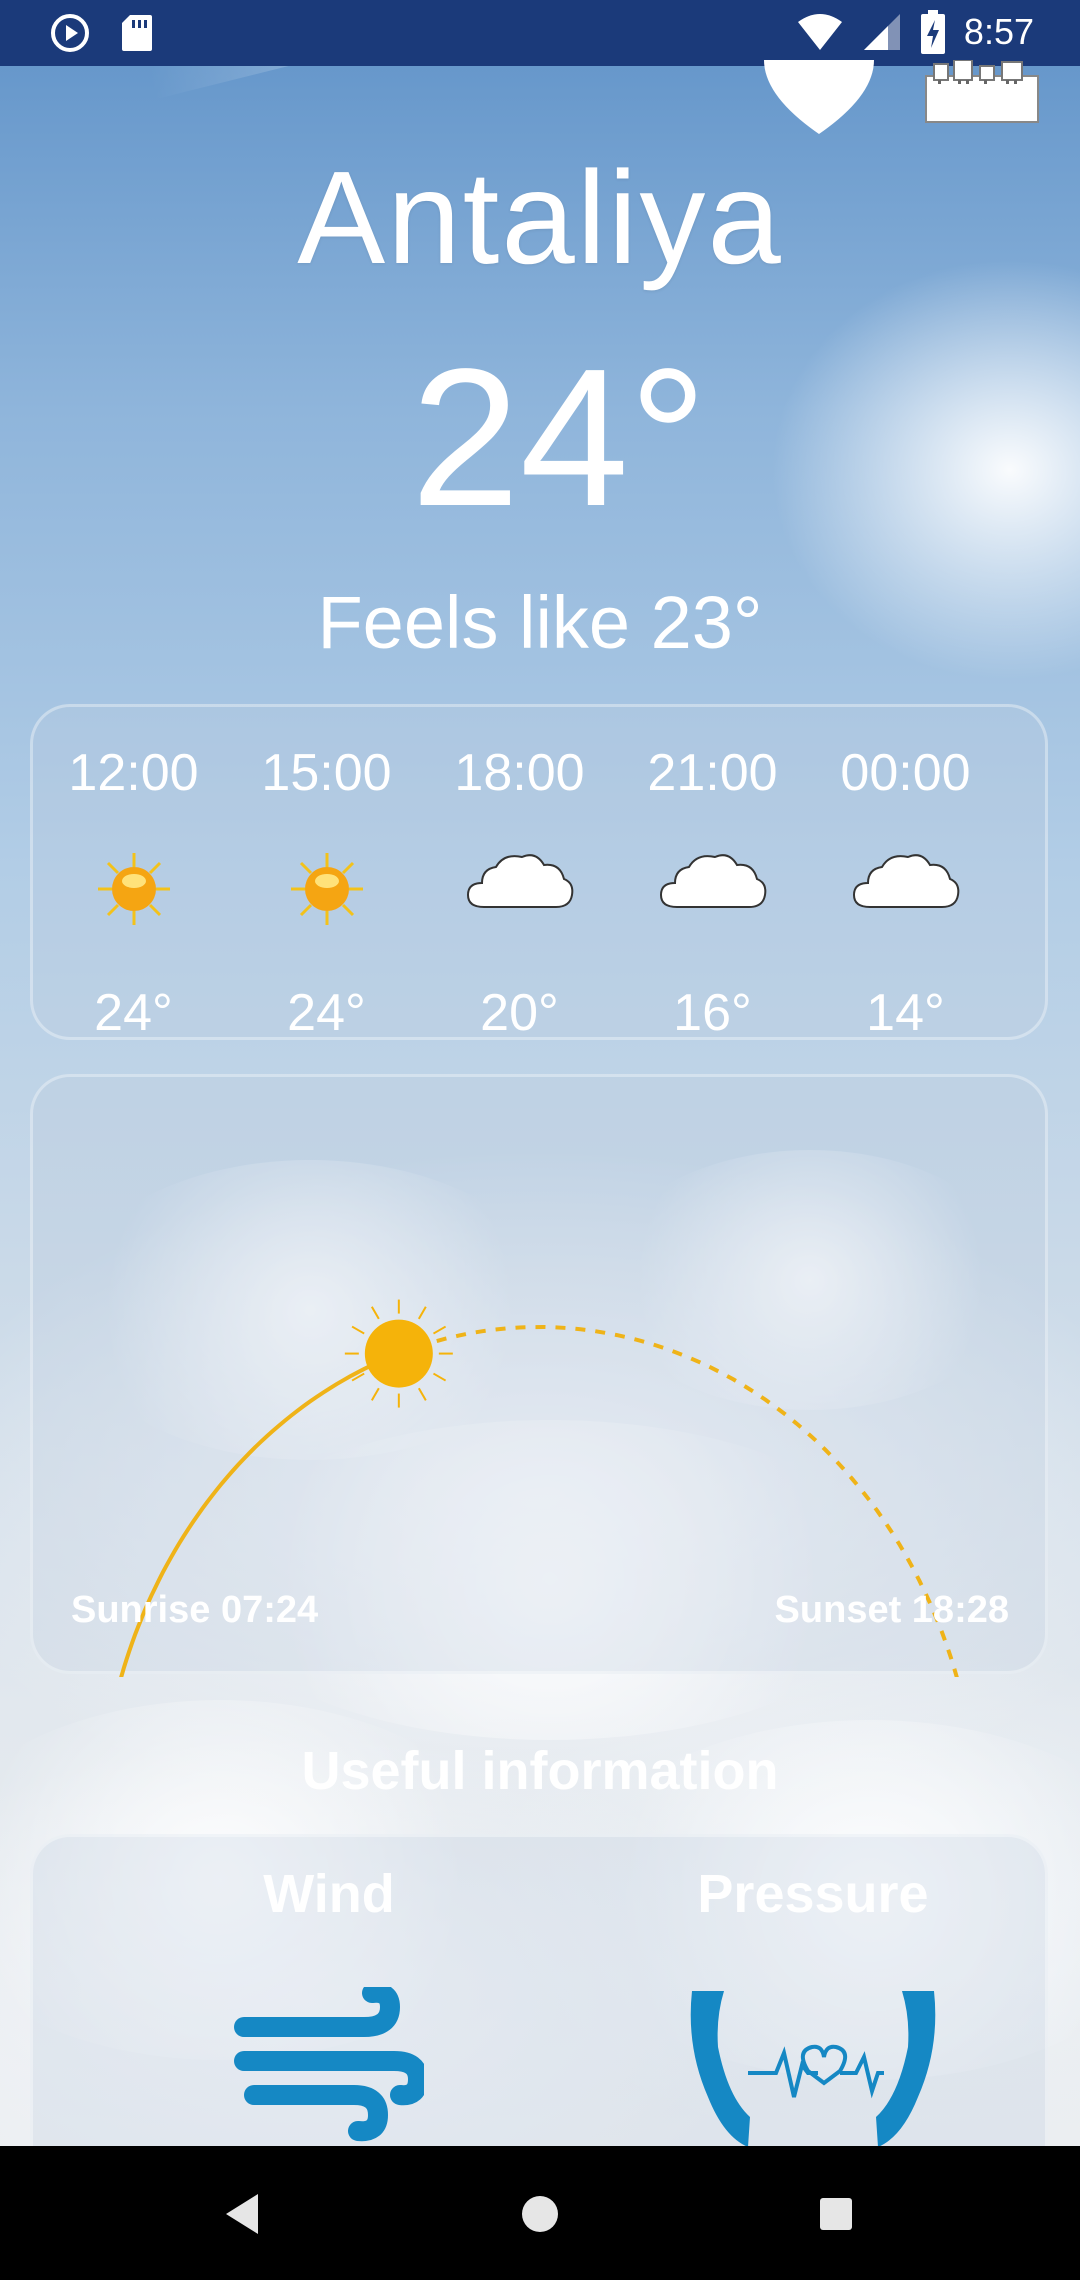 Image resolution: width=1080 pixels, height=2280 pixels. What do you see at coordinates (519, 773) in the screenshot?
I see `hour-time: 18:00` at bounding box center [519, 773].